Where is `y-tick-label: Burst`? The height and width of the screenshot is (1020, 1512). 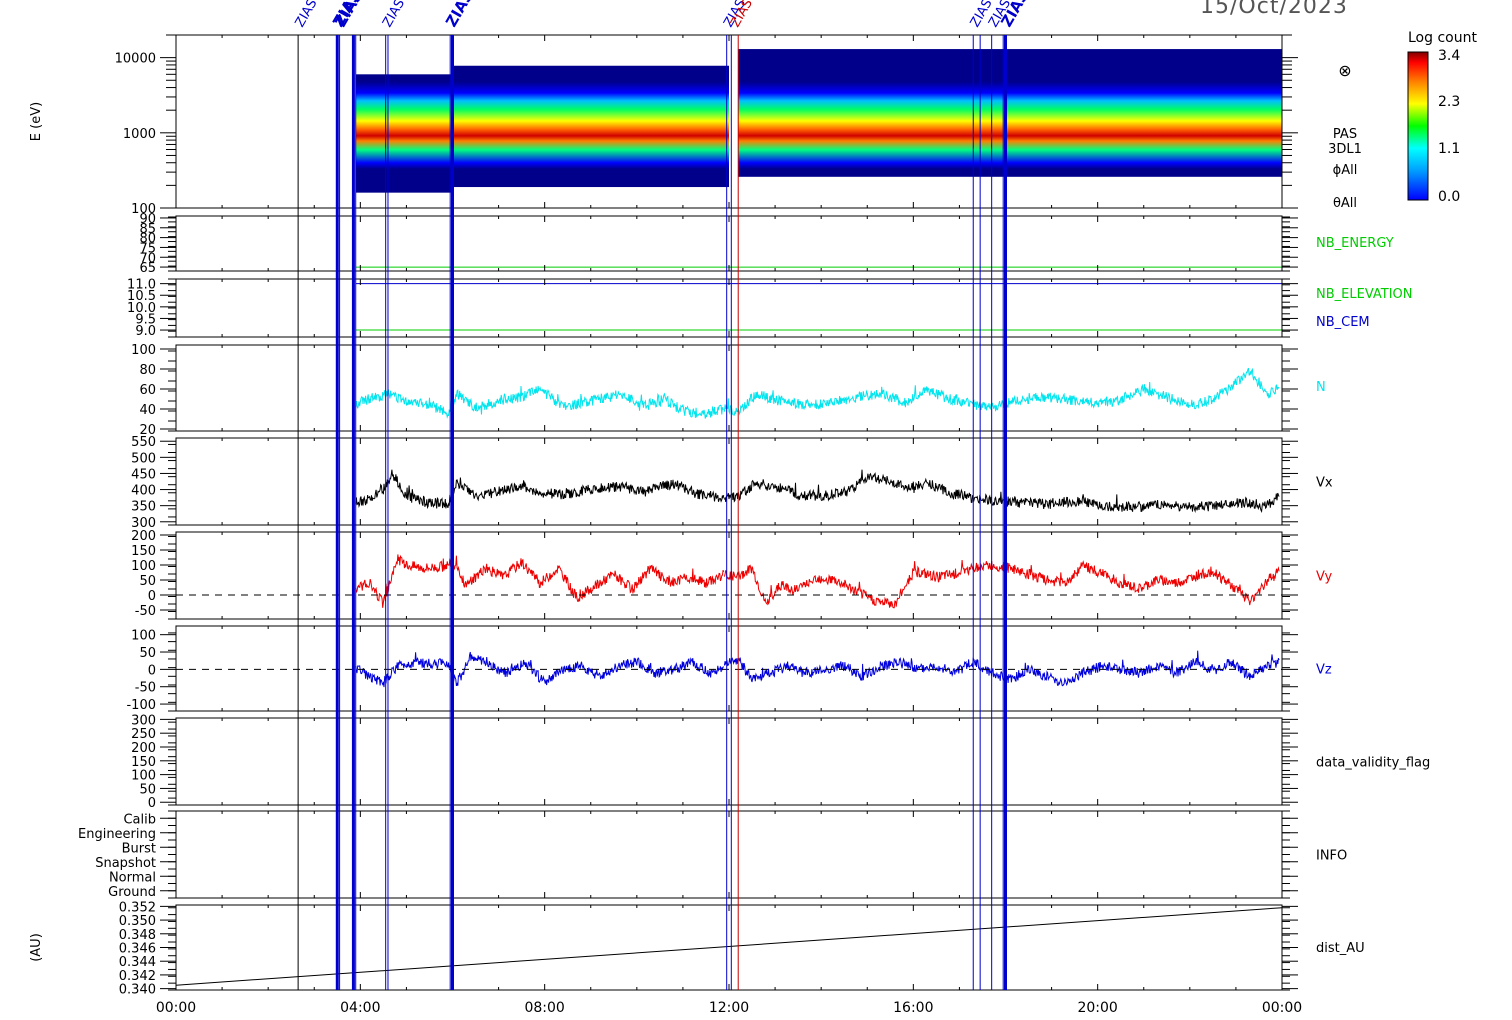
y-tick-label: Burst is located at coordinates (139, 848).